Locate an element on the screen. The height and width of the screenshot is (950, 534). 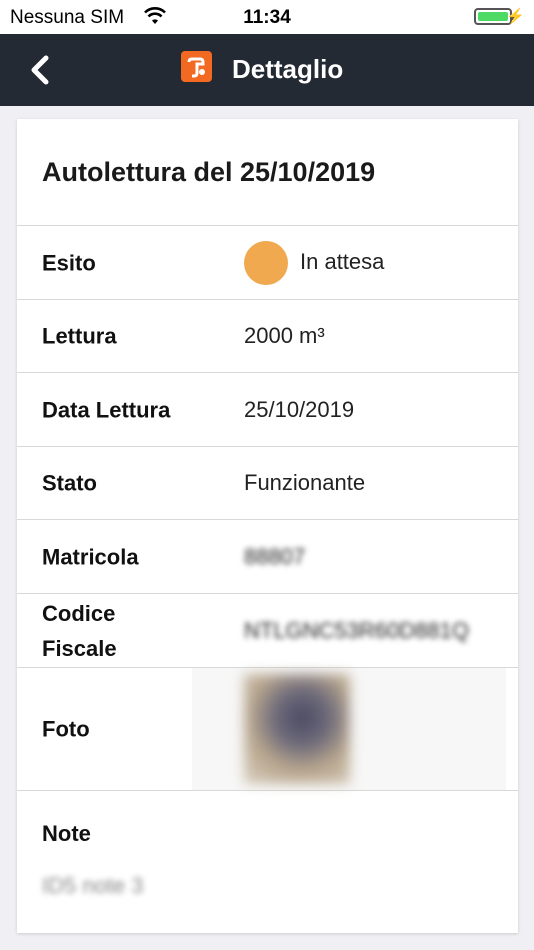
stato-value: Funzionante is located at coordinates (305, 482).